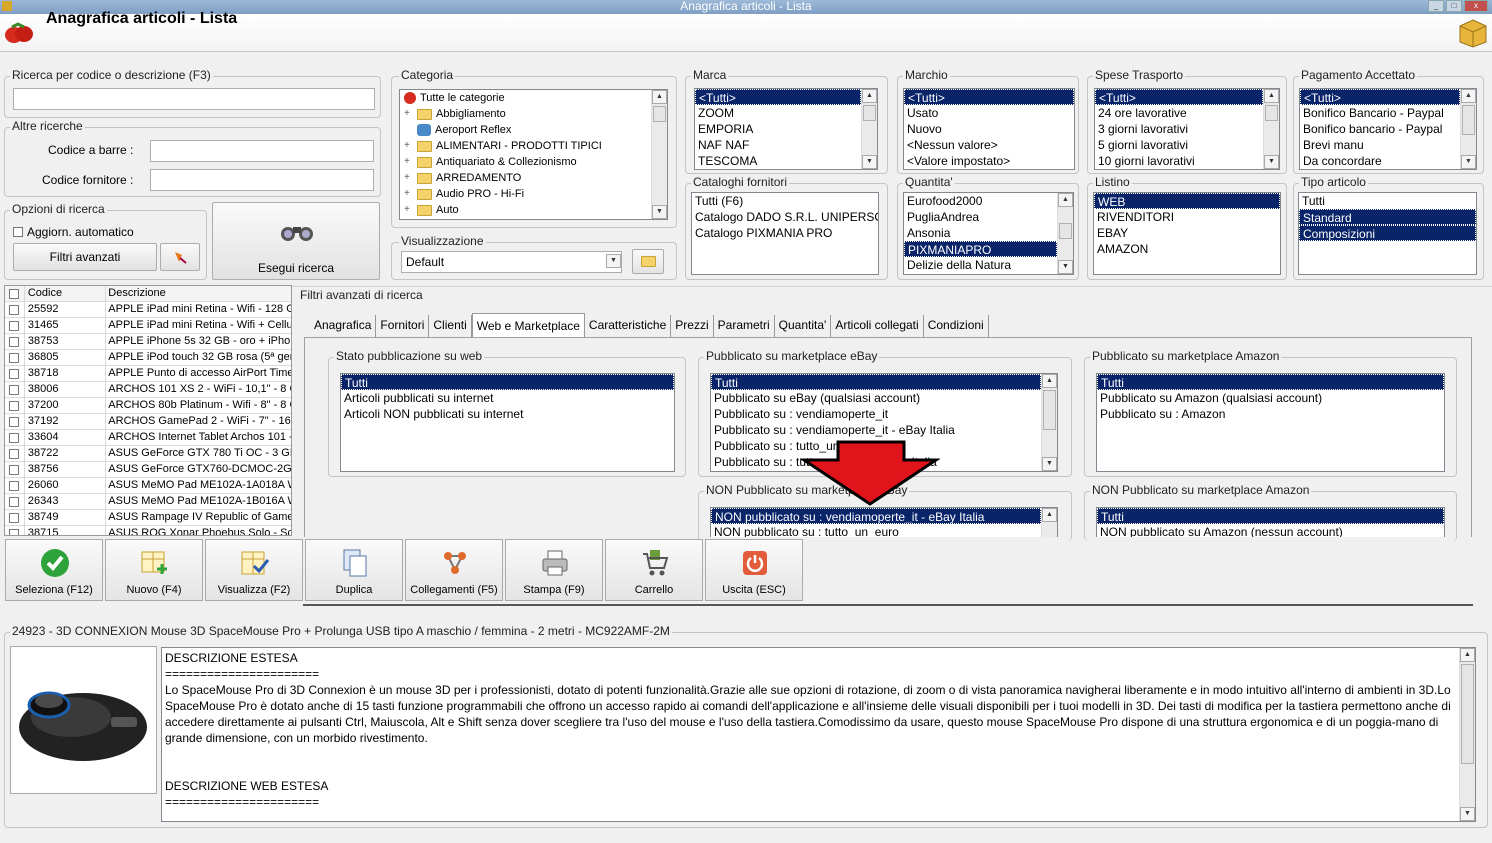 This screenshot has height=843, width=1492. I want to click on list-item: Catalogo DADO S.R.L. UNIPERSO, so click(785, 217).